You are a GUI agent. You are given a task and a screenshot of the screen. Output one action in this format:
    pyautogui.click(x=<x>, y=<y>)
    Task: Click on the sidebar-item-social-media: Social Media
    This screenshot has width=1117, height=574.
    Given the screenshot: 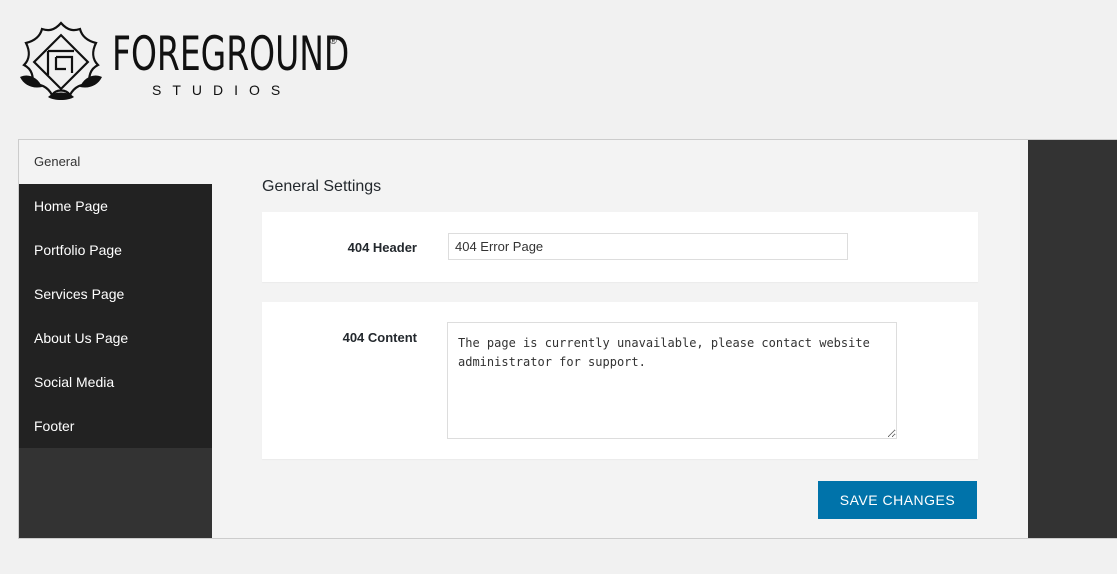 What is the action you would take?
    pyautogui.click(x=115, y=382)
    